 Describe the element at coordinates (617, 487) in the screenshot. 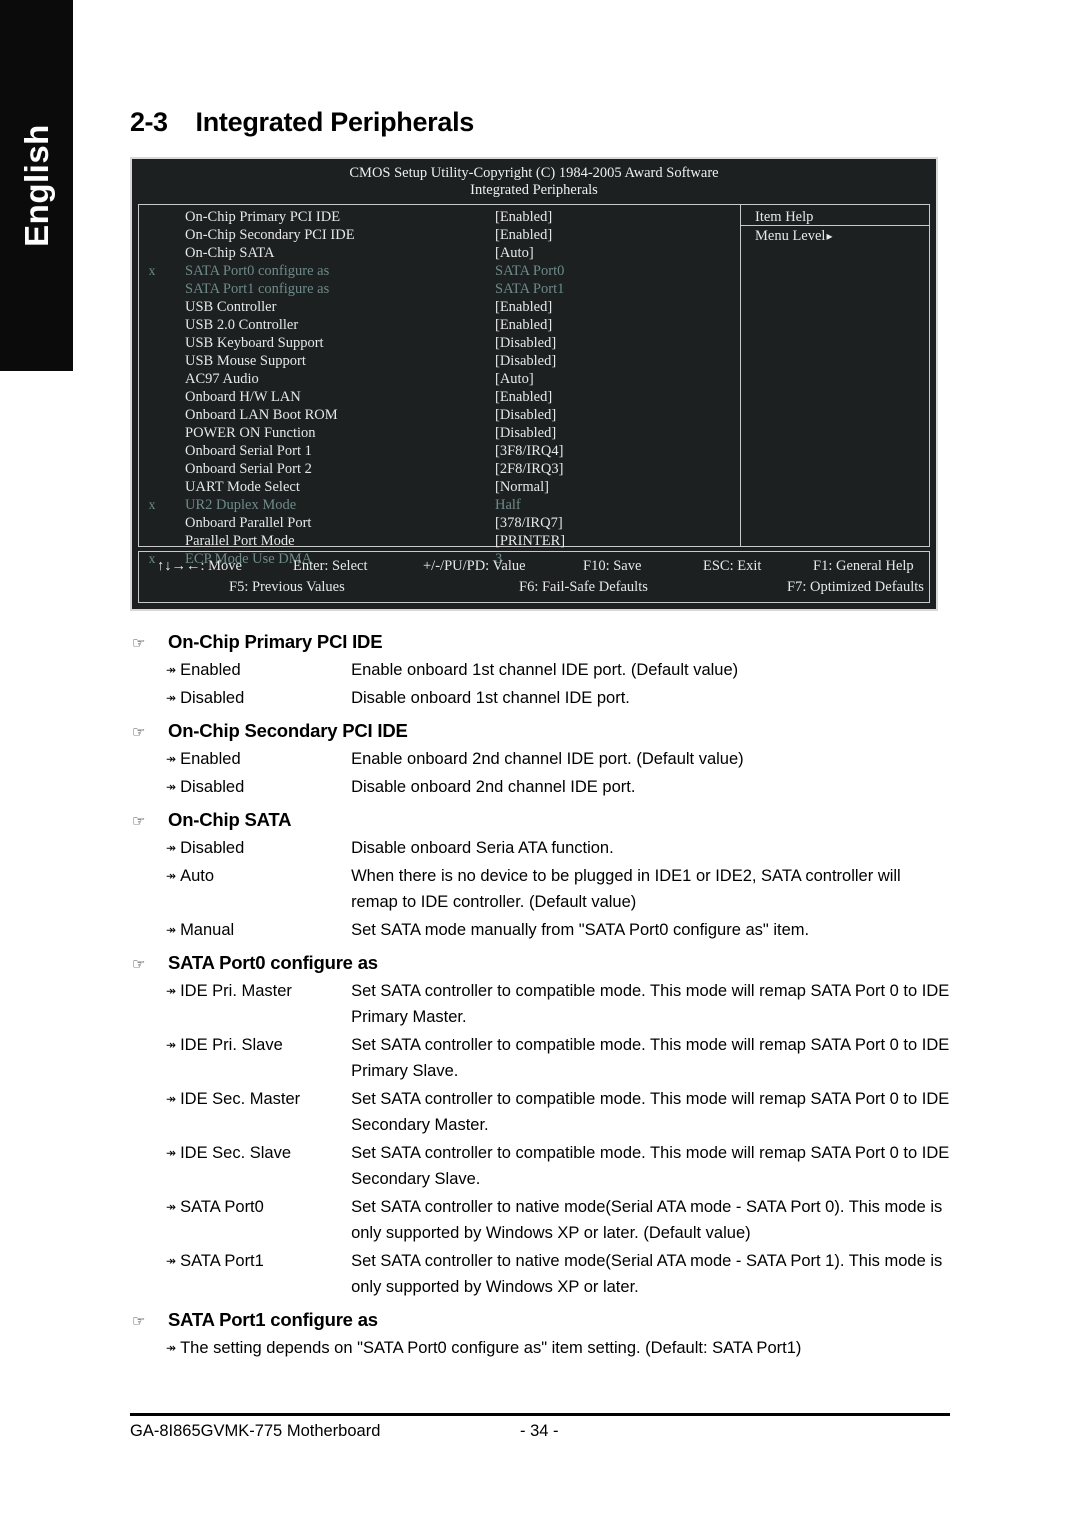

I see `bios-row-value: [Normal]` at that location.